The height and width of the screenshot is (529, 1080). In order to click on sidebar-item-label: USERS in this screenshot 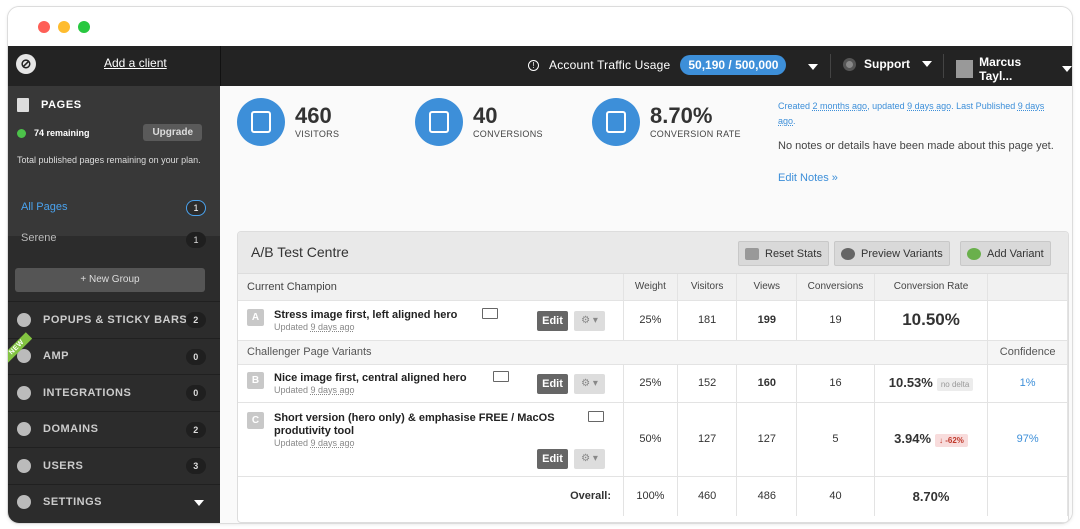, I will do `click(63, 465)`.